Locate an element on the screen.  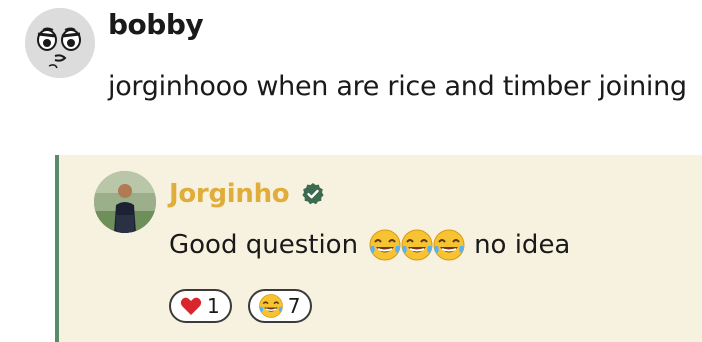
reaction-count: 1 is located at coordinates (213, 306).